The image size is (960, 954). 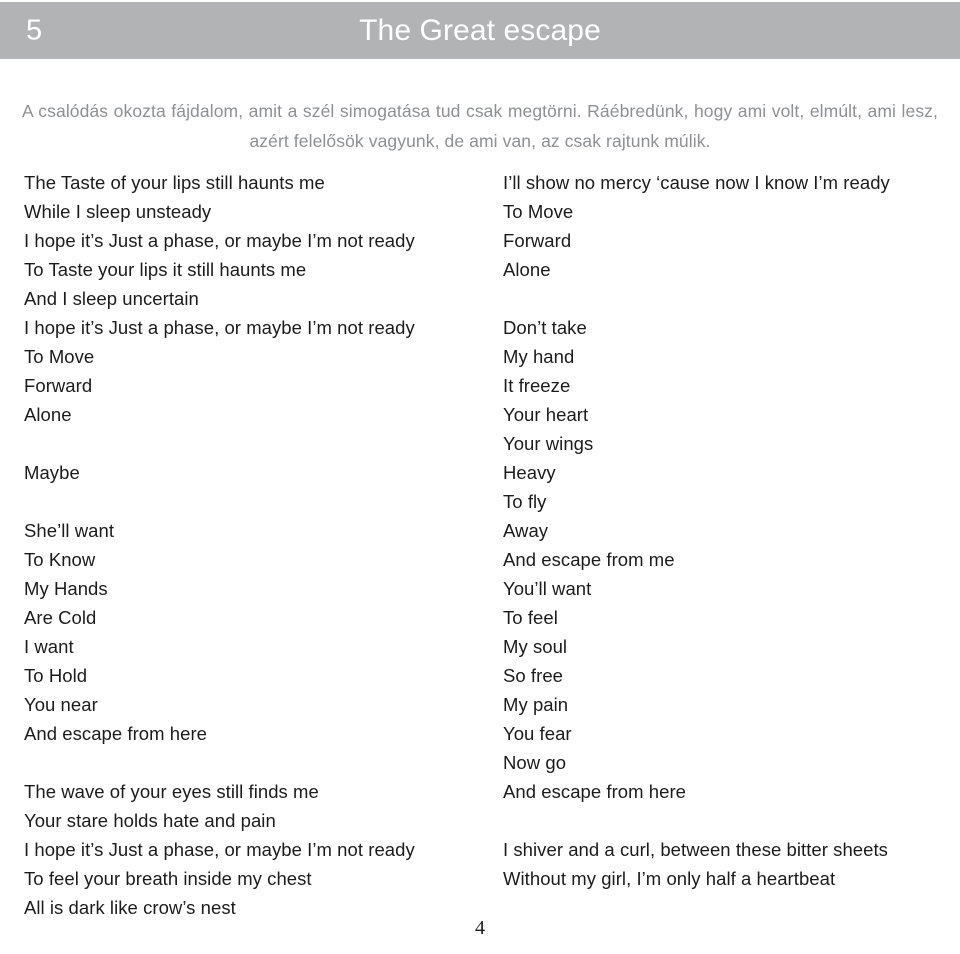 I want to click on lyric-line: To feel your breath inside my chest, so click(x=168, y=878).